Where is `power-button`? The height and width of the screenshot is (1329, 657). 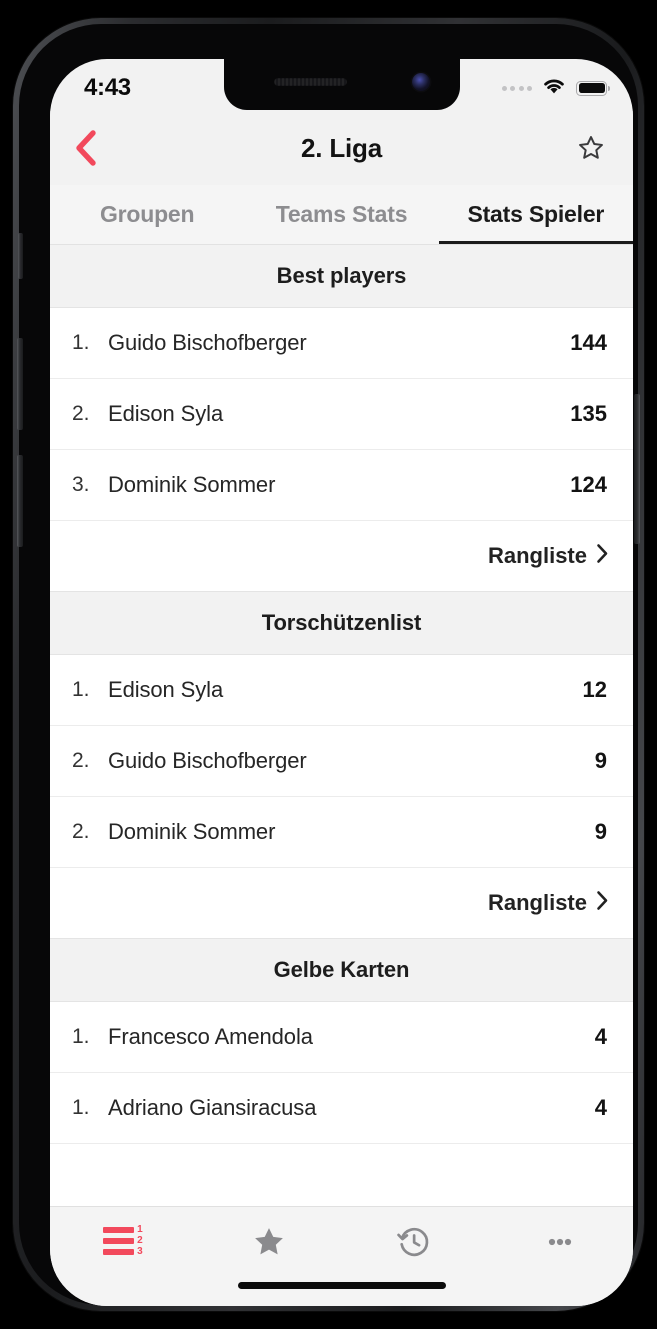
power-button is located at coordinates (637, 469).